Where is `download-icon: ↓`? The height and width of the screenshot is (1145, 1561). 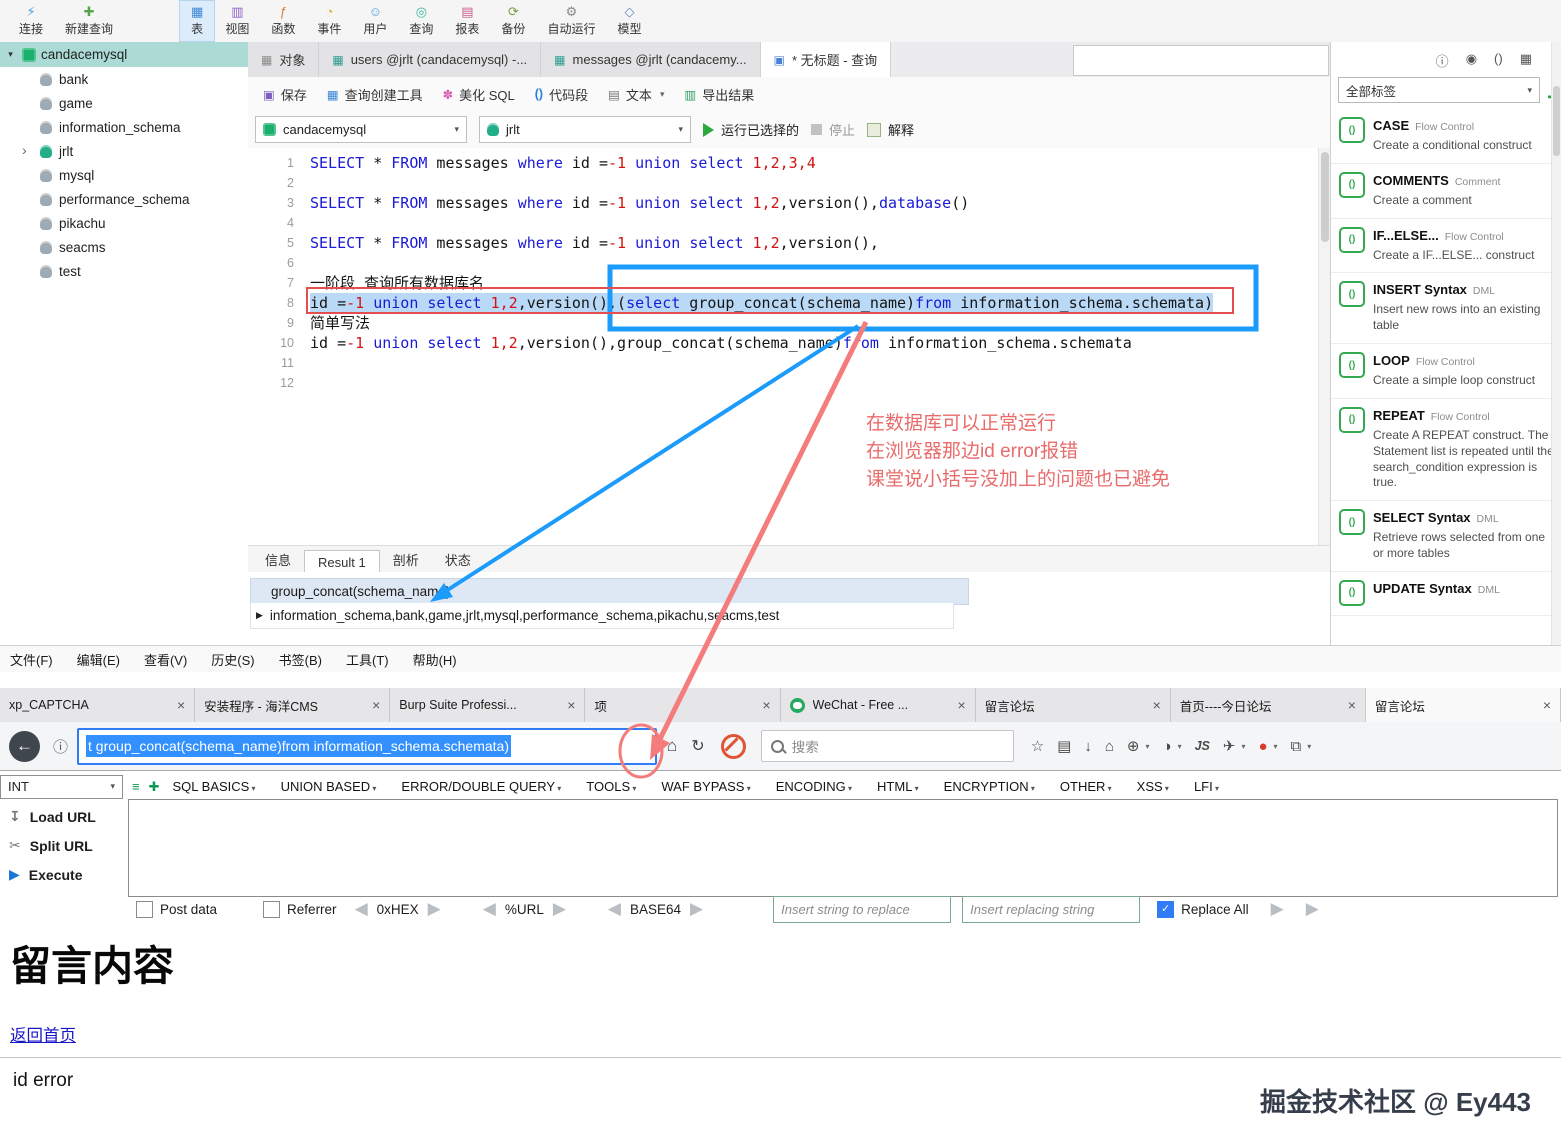
download-icon: ↓ is located at coordinates (1088, 746).